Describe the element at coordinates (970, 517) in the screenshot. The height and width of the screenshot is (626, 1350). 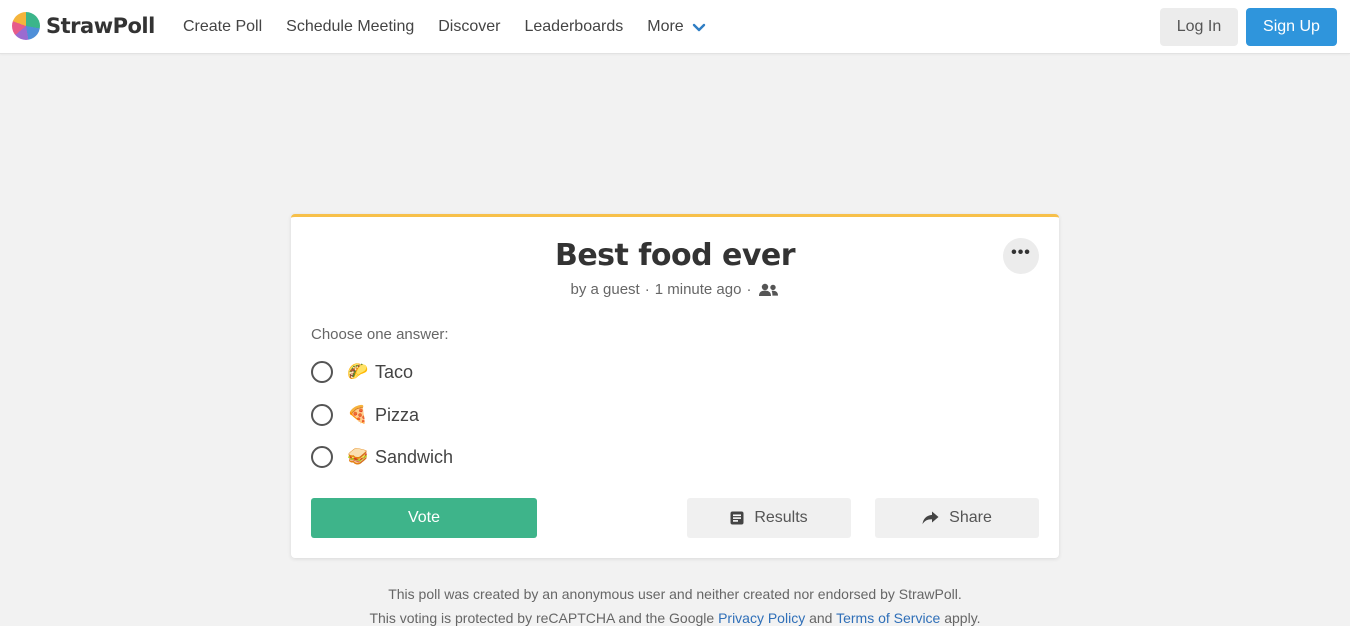
I see `share-label: Share` at that location.